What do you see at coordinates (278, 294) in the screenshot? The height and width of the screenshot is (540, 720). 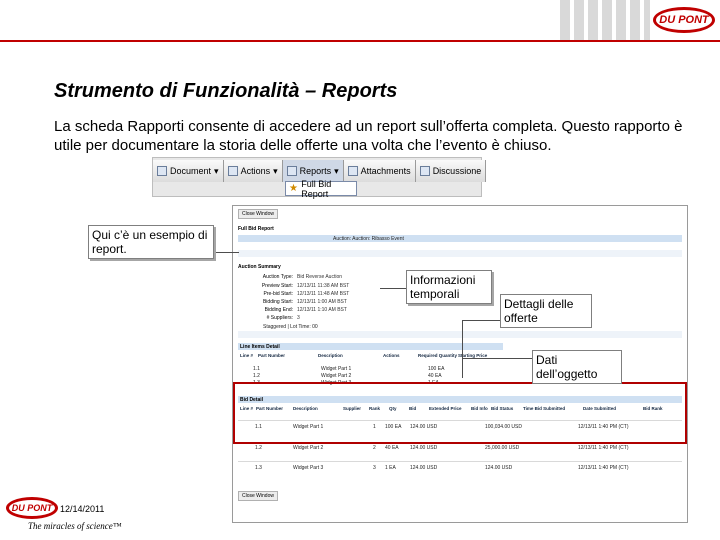 I see `summary-label: Pre-bid Start:` at bounding box center [278, 294].